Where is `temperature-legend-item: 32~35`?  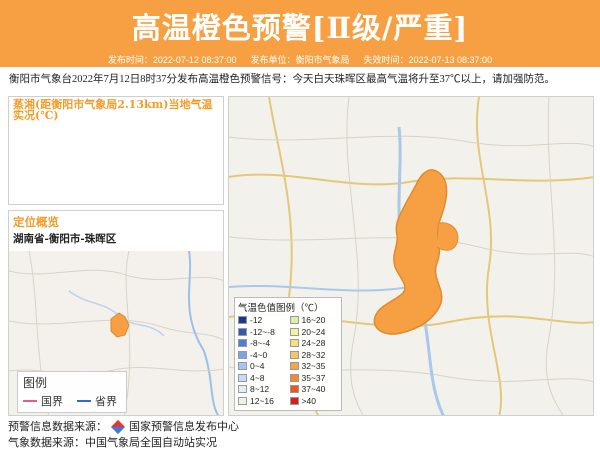 temperature-legend-item: 32~35 is located at coordinates (314, 366).